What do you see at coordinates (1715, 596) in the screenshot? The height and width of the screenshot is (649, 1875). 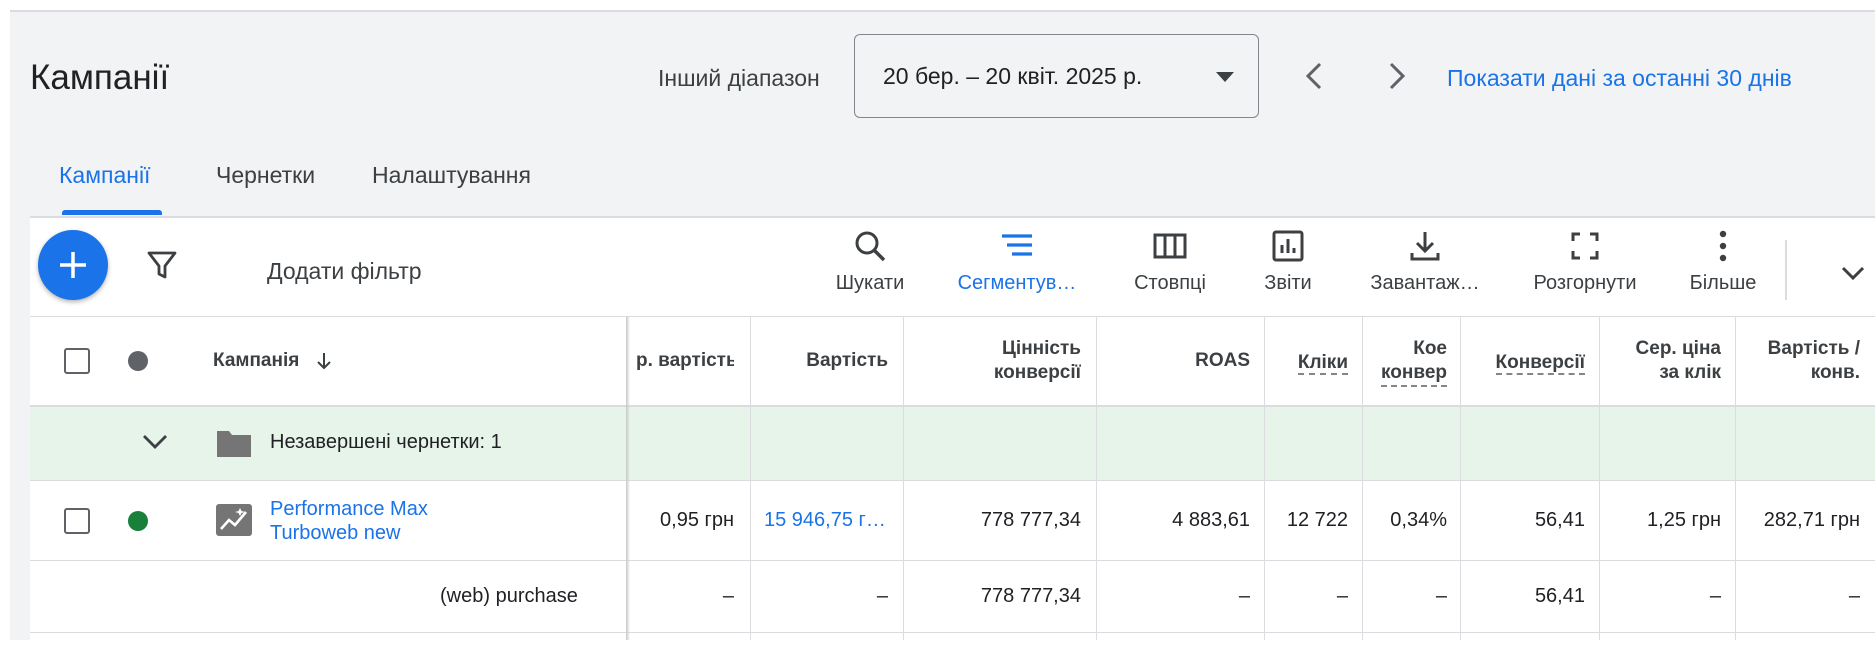 I see `conversion-avg-cpc: –` at bounding box center [1715, 596].